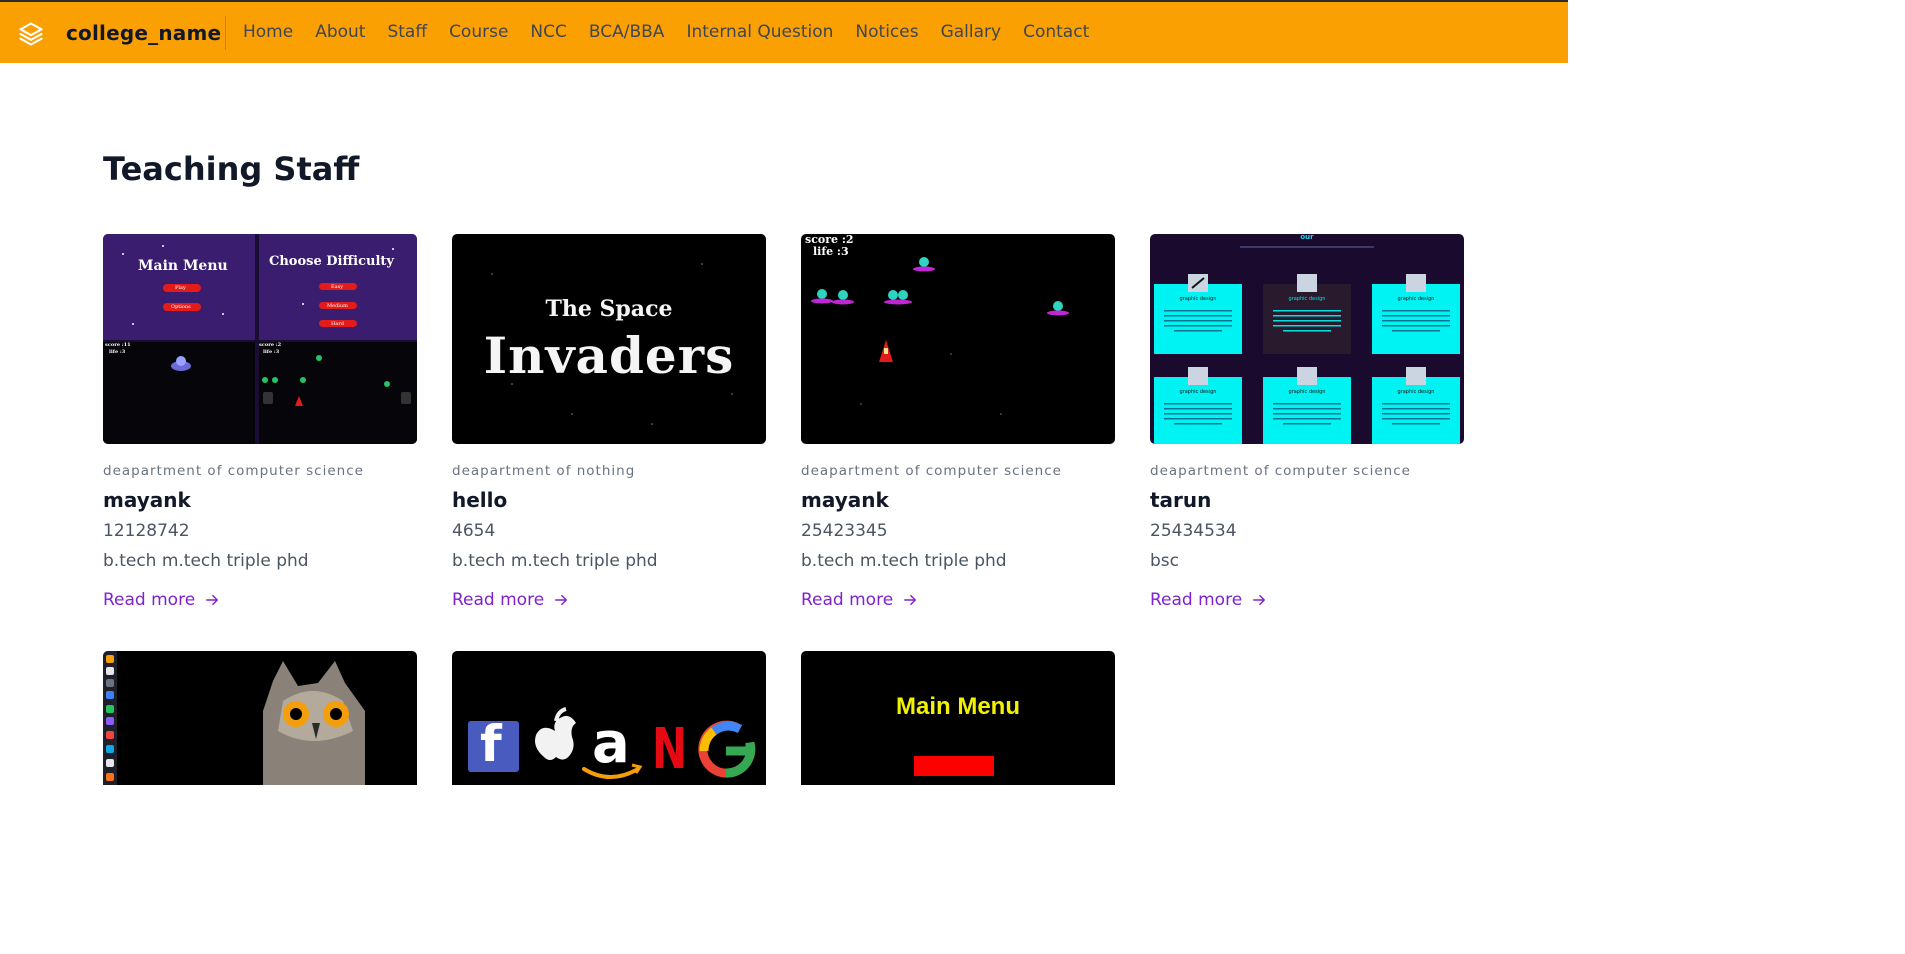  Describe the element at coordinates (670, 749) in the screenshot. I see `thumb-logo-netflix: N` at that location.